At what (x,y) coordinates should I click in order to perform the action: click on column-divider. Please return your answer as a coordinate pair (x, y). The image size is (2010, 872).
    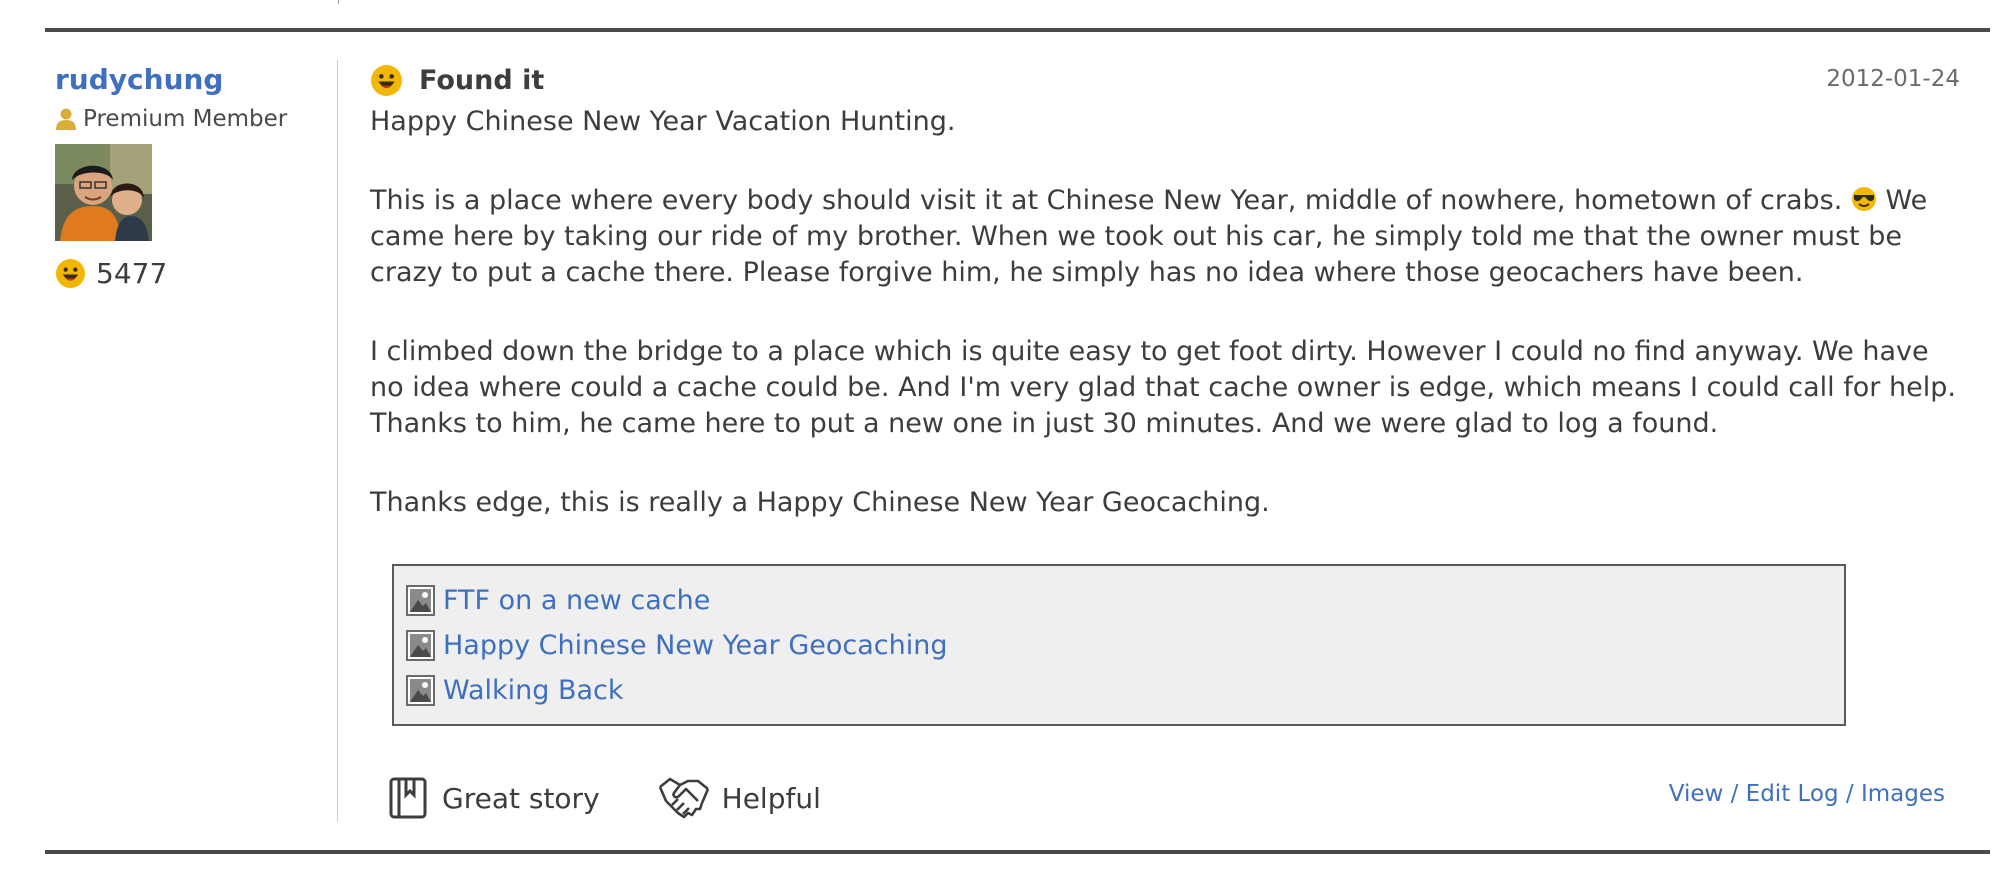
    Looking at the image, I should click on (337, 441).